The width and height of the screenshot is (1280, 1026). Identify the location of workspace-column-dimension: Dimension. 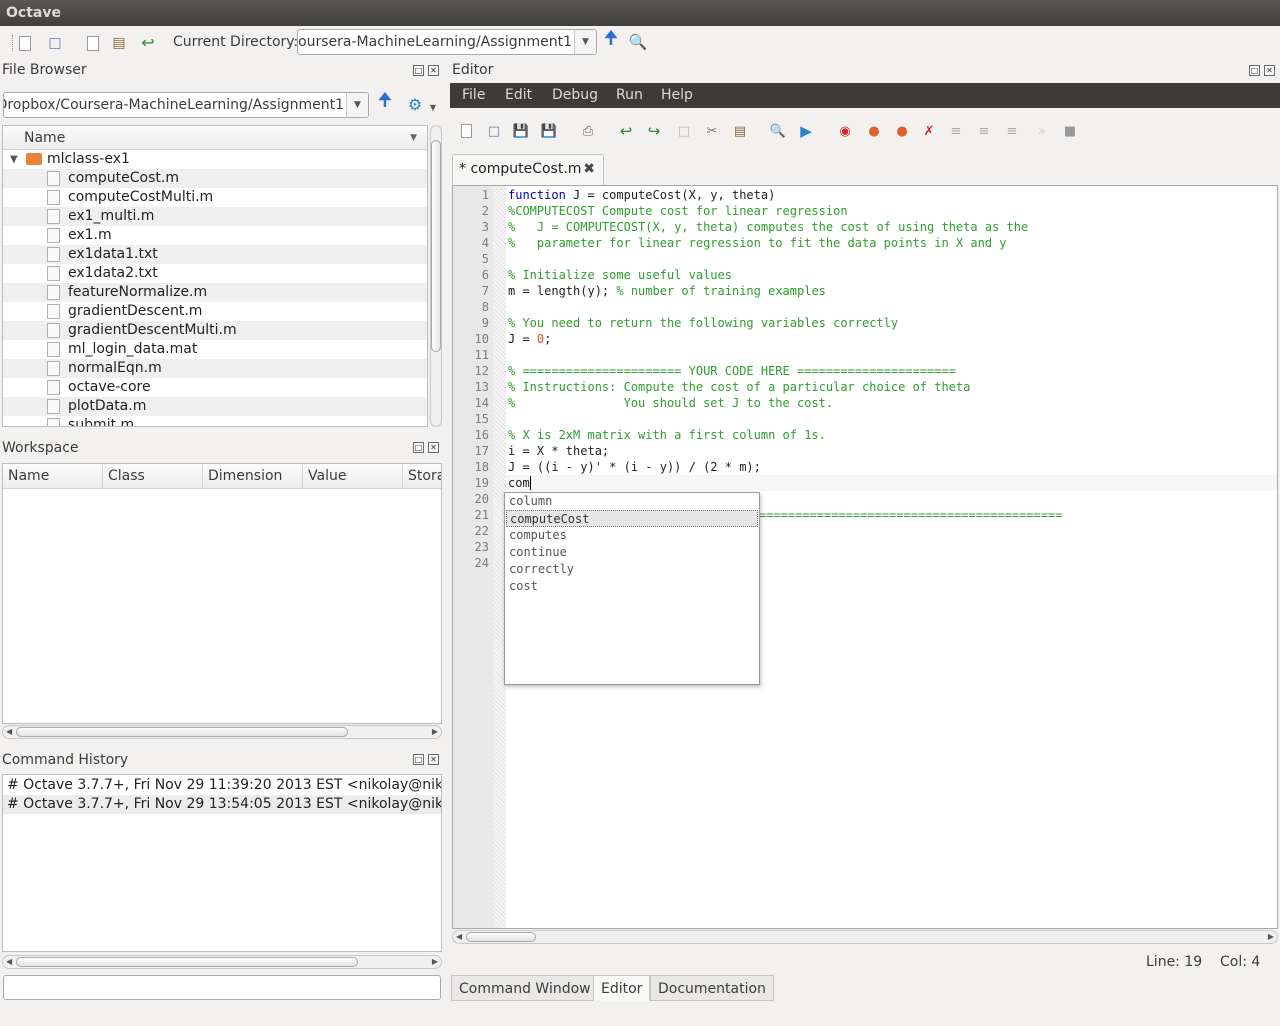
(253, 476).